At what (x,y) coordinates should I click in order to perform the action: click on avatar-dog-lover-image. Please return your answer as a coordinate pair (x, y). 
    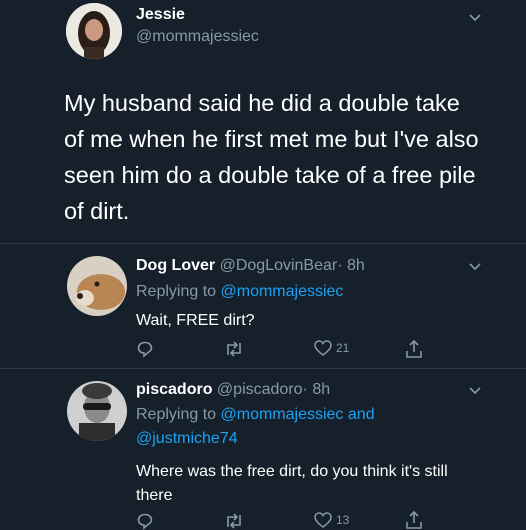
    Looking at the image, I should click on (97, 286).